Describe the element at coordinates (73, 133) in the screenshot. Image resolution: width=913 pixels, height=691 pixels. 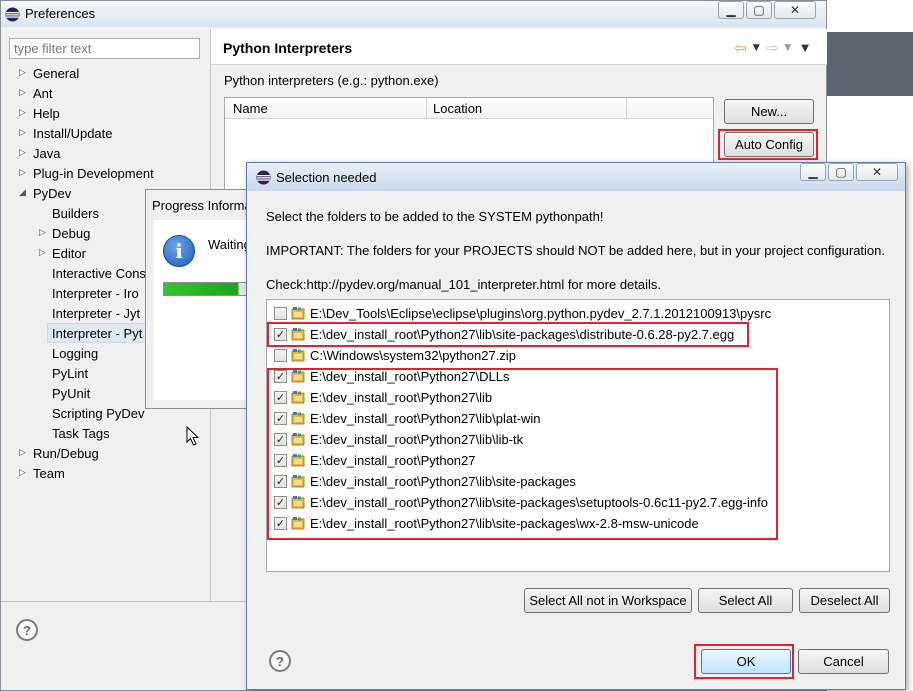
I see `tree-item-label: Install/Update` at that location.